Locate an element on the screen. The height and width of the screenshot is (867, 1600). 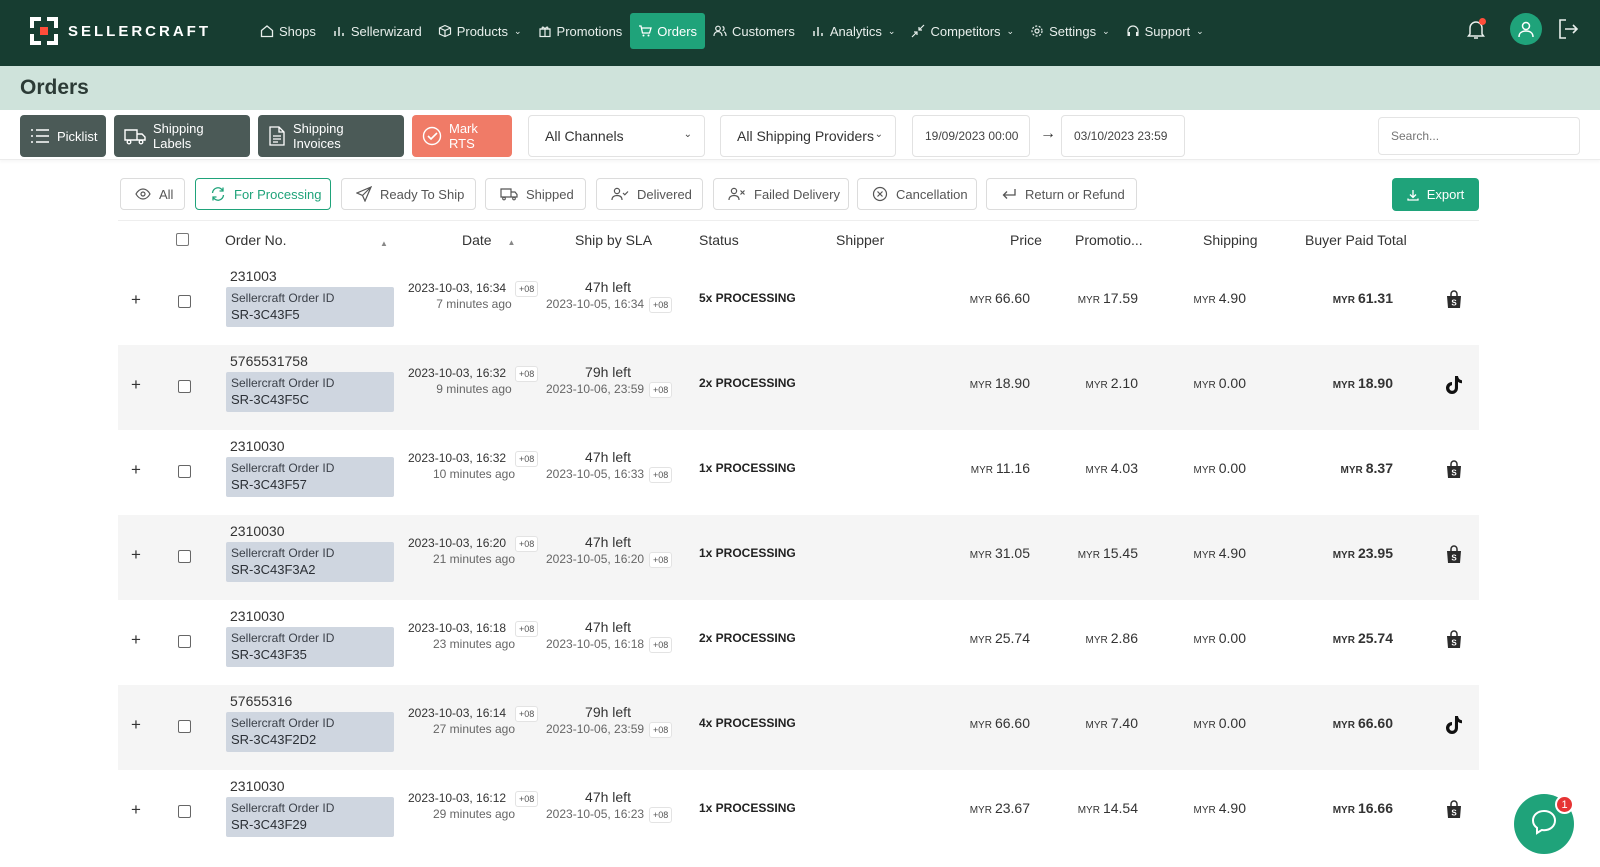
shipping-value: MYR 0.00 is located at coordinates (1220, 383).